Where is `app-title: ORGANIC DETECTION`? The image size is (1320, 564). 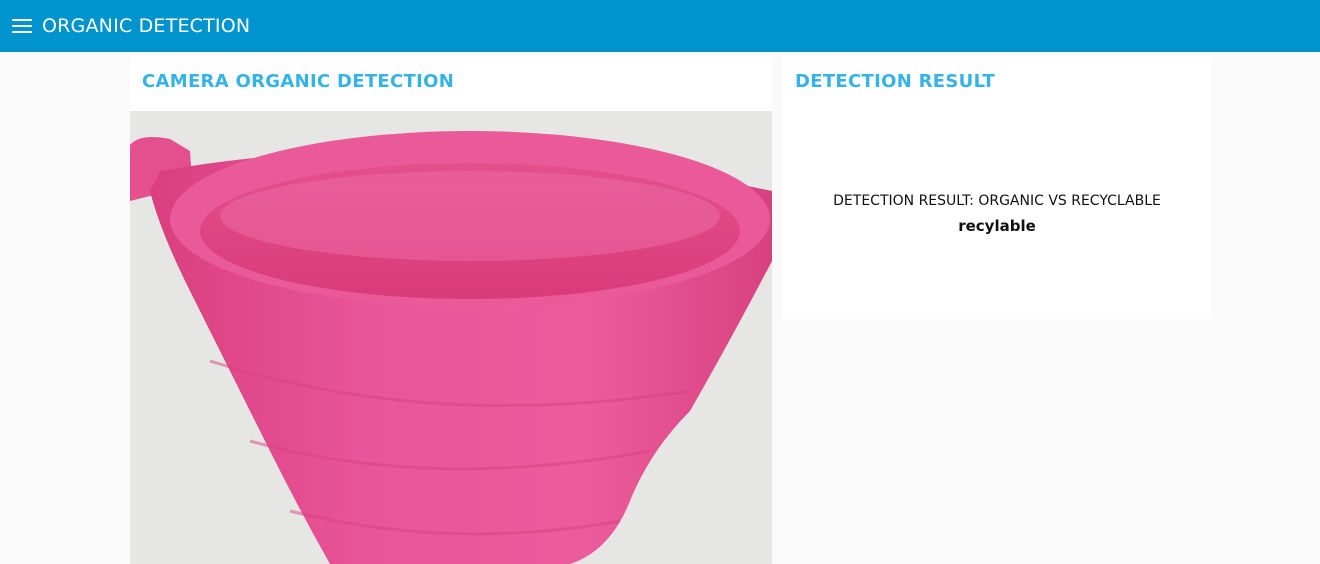 app-title: ORGANIC DETECTION is located at coordinates (146, 26).